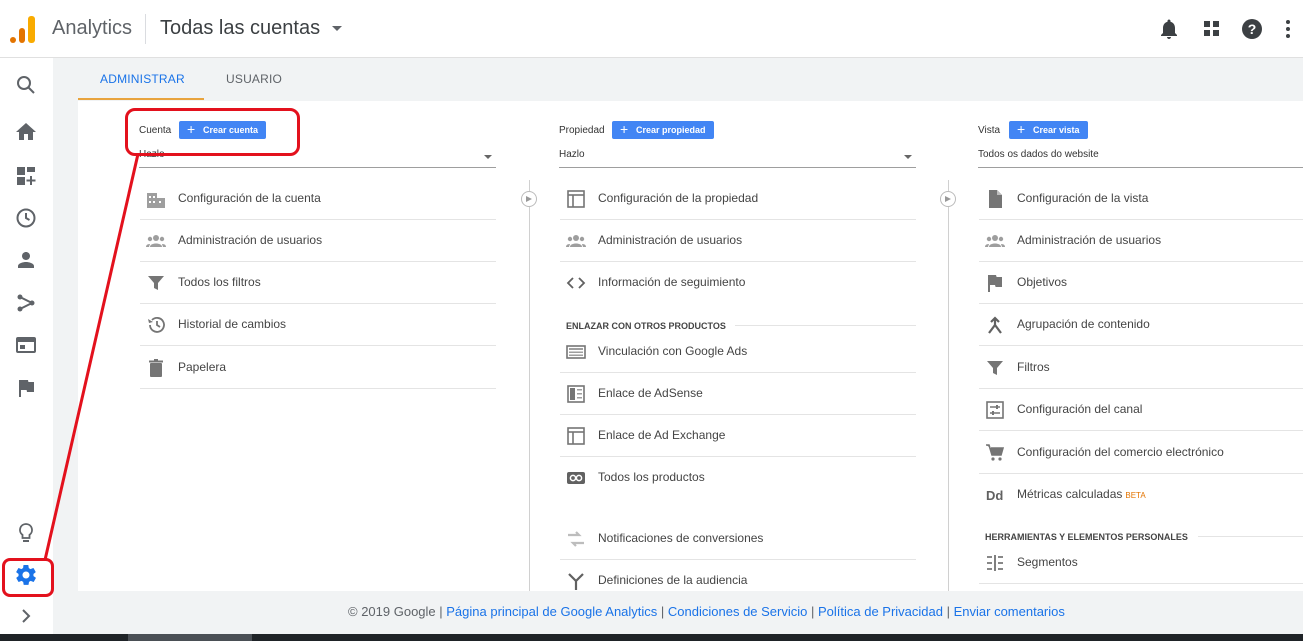 This screenshot has height=641, width=1303. What do you see at coordinates (1086, 537) in the screenshot?
I see `personal-tools-section-header: HERRAMIENTAS Y ELEMENTOS PERSONALES` at bounding box center [1086, 537].